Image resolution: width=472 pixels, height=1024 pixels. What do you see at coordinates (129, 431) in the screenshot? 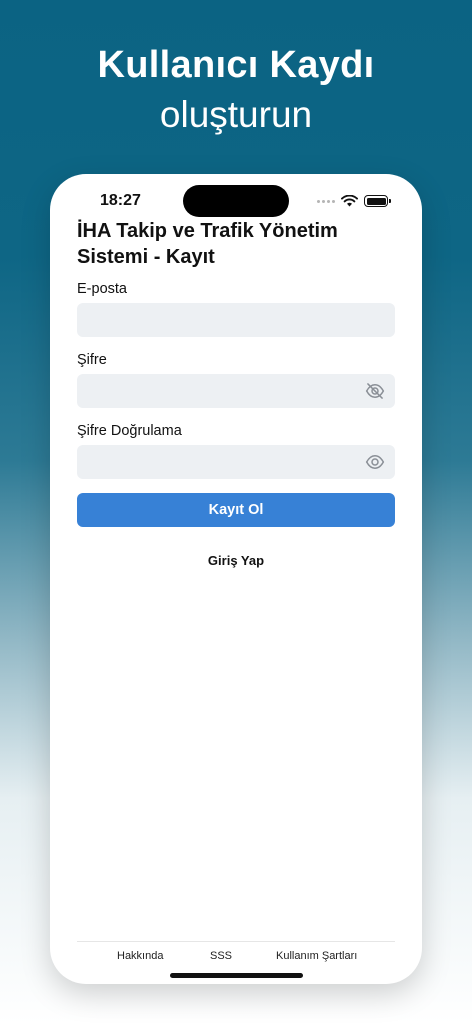
I see `confirm-password-label: Şifre Doğrulama` at bounding box center [129, 431].